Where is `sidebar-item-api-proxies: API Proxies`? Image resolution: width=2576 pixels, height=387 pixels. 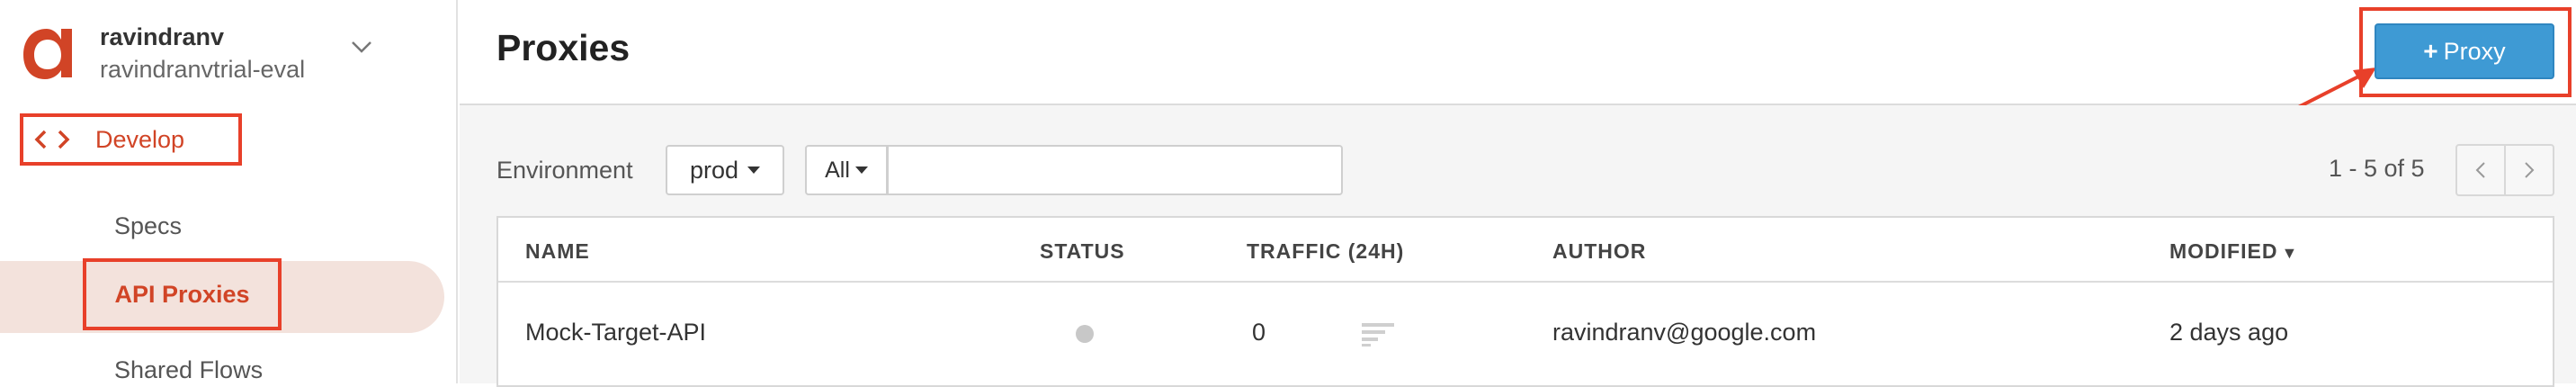
sidebar-item-api-proxies: API Proxies is located at coordinates (182, 294).